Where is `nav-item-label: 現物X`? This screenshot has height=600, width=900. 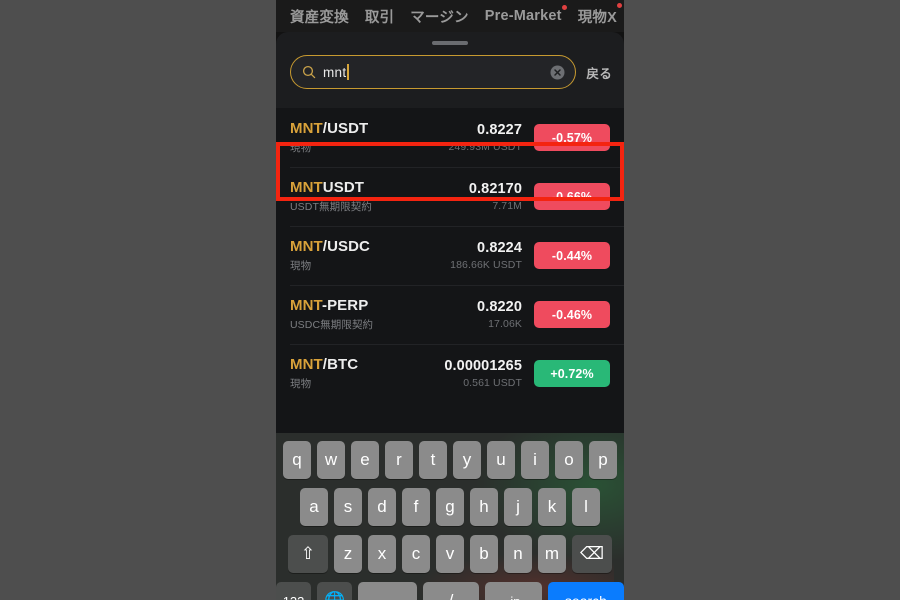 nav-item-label: 現物X is located at coordinates (597, 17).